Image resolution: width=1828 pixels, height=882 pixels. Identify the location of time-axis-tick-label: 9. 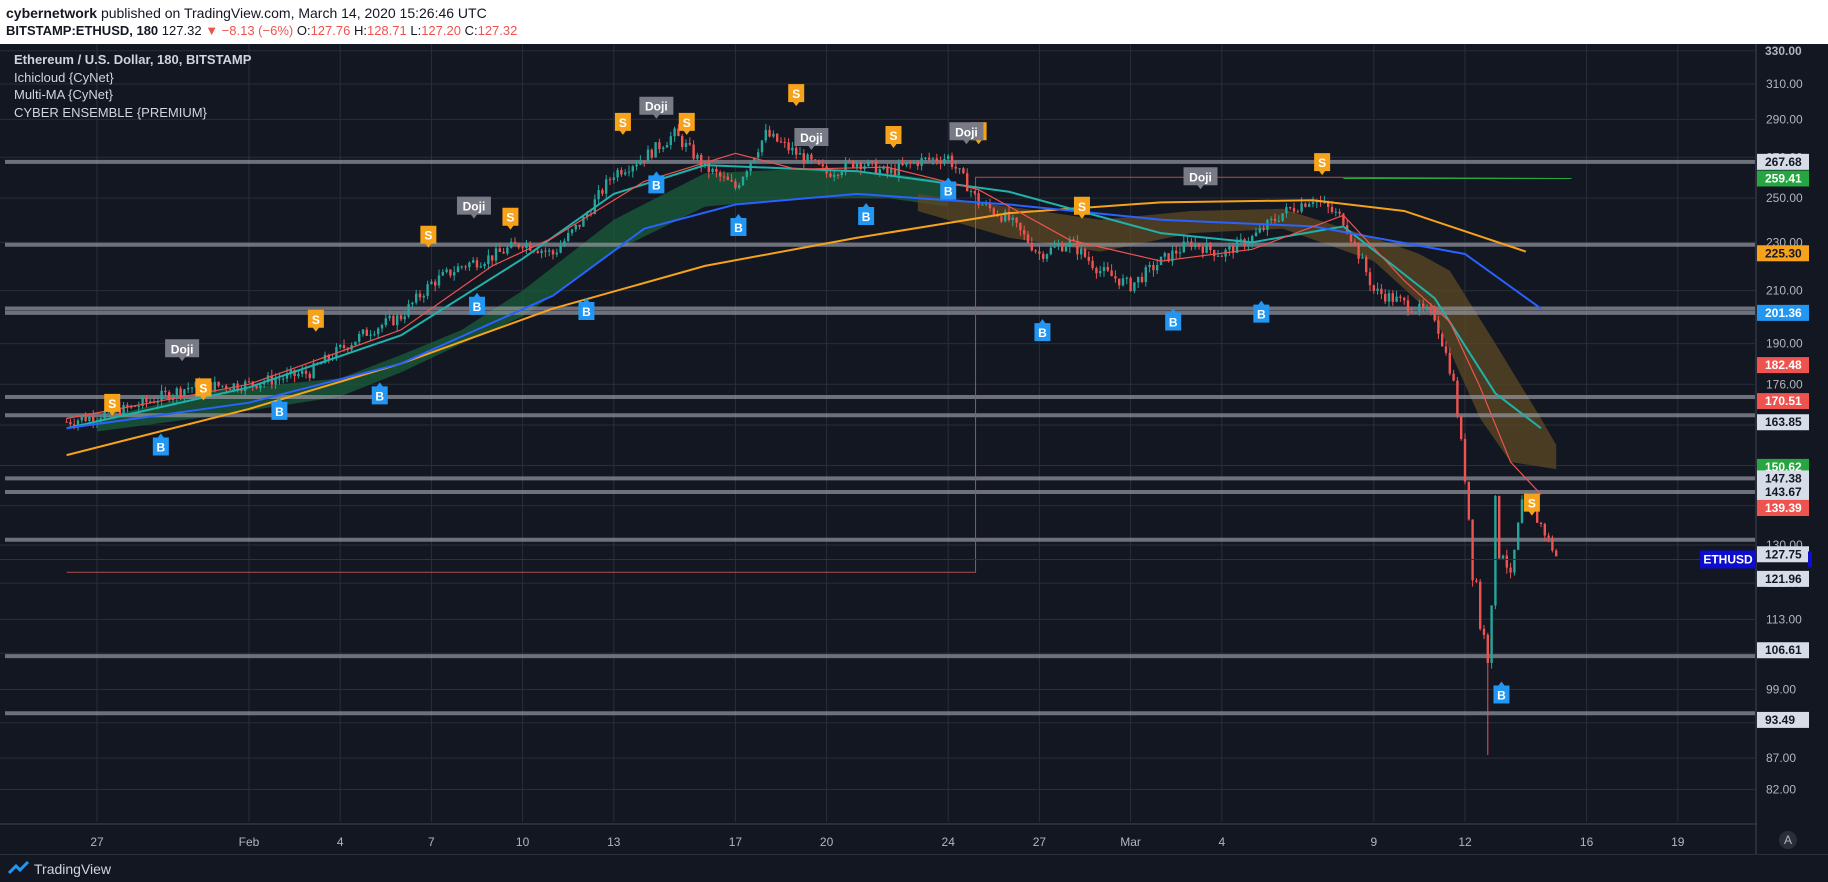
(1373, 842).